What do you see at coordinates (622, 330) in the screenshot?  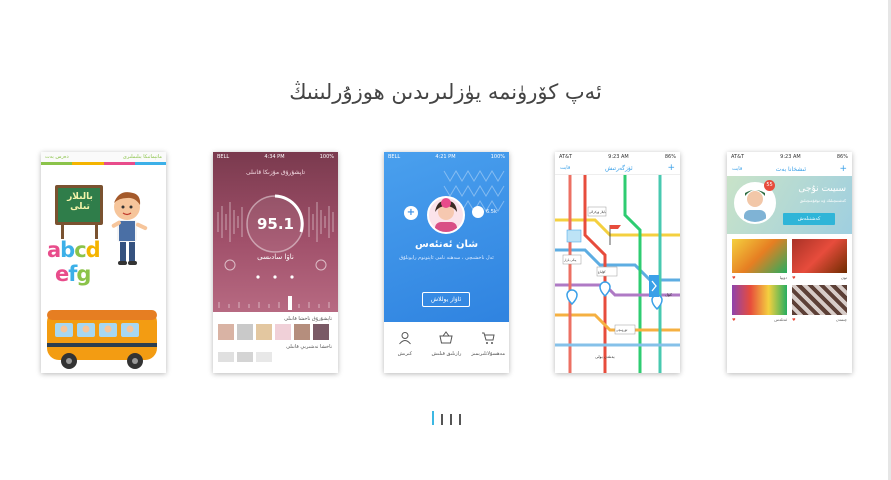 I see `metro-station-4: ئۆرۈمچى` at bounding box center [622, 330].